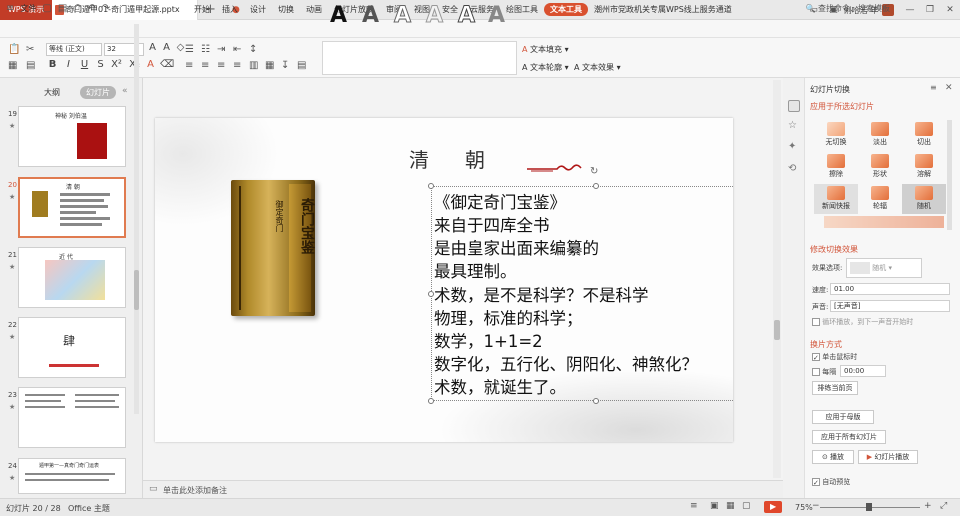  What do you see at coordinates (949, 88) in the screenshot?
I see `close-pane-icon: ✕` at bounding box center [949, 88].